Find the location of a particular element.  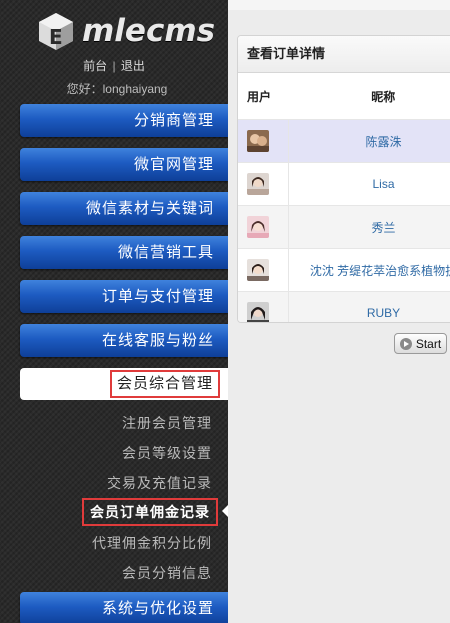

menu-member-management-label: 会员综合管理 is located at coordinates (164, 384).